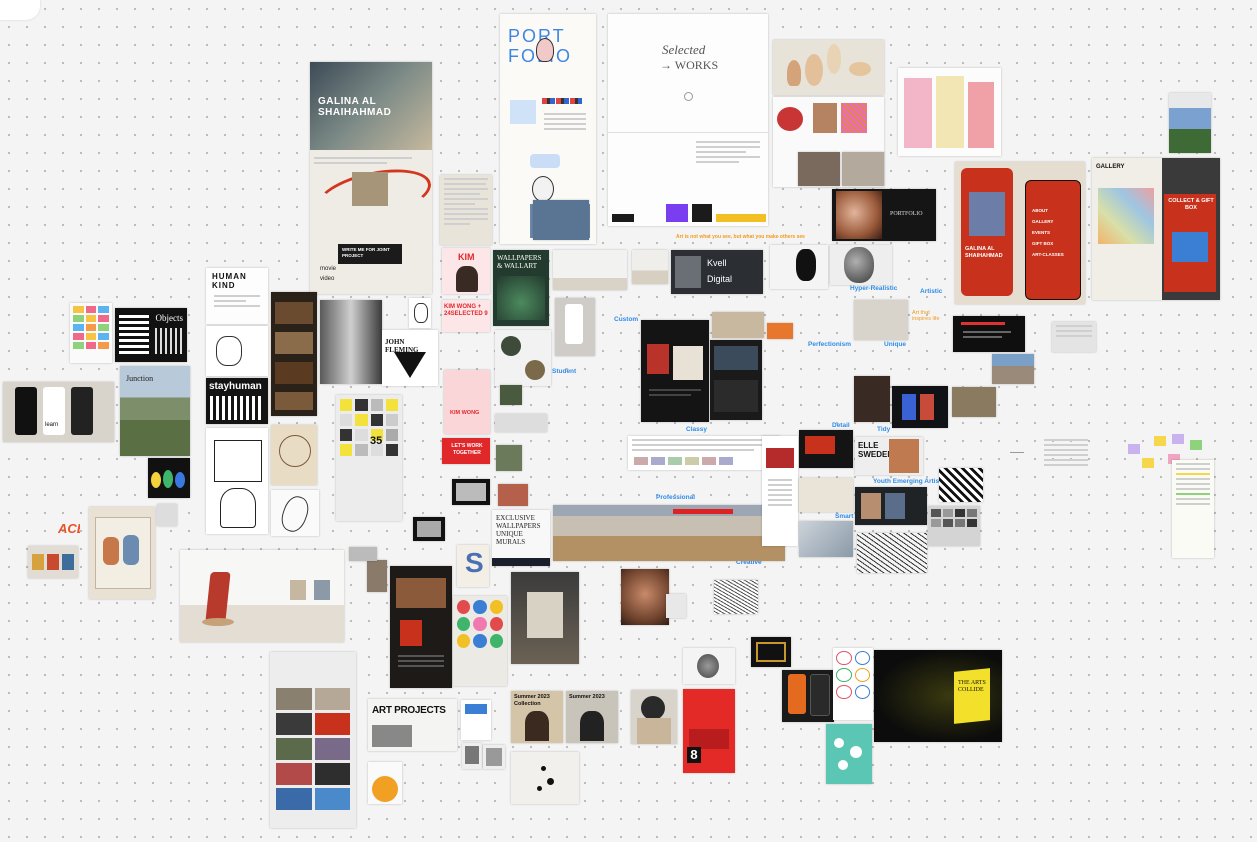 This screenshot has width=1257, height=842. I want to click on card-ace-poster: ACE, so click(69, 532).